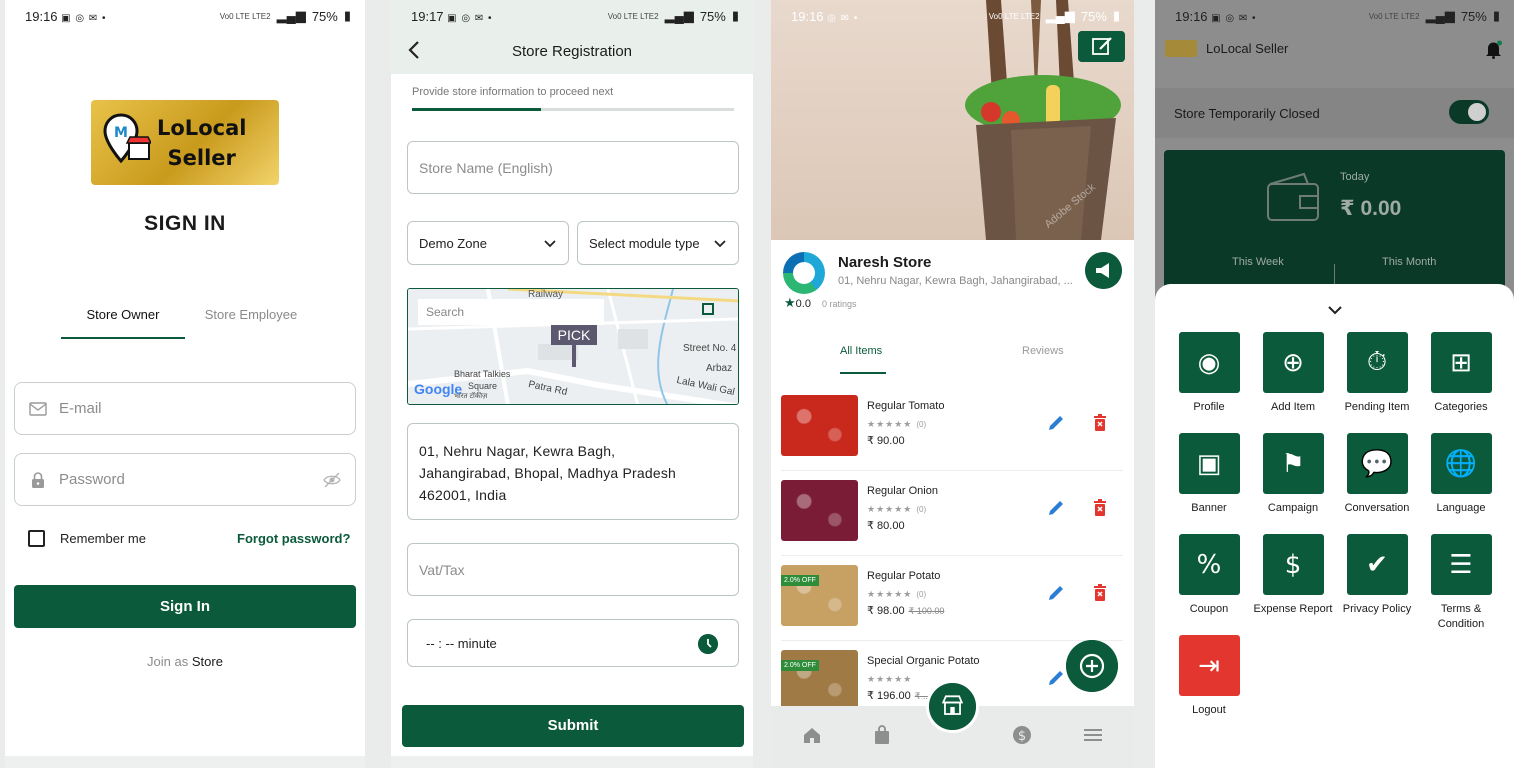 This screenshot has height=768, width=1514. What do you see at coordinates (201, 143) in the screenshot?
I see `logo-text: LoLocal Seller` at bounding box center [201, 143].